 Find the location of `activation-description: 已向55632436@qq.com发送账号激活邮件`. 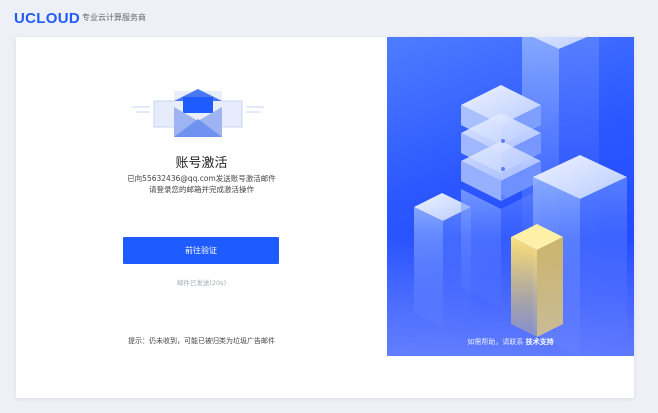

activation-description: 已向55632436@qq.com发送账号激活邮件 is located at coordinates (201, 178).